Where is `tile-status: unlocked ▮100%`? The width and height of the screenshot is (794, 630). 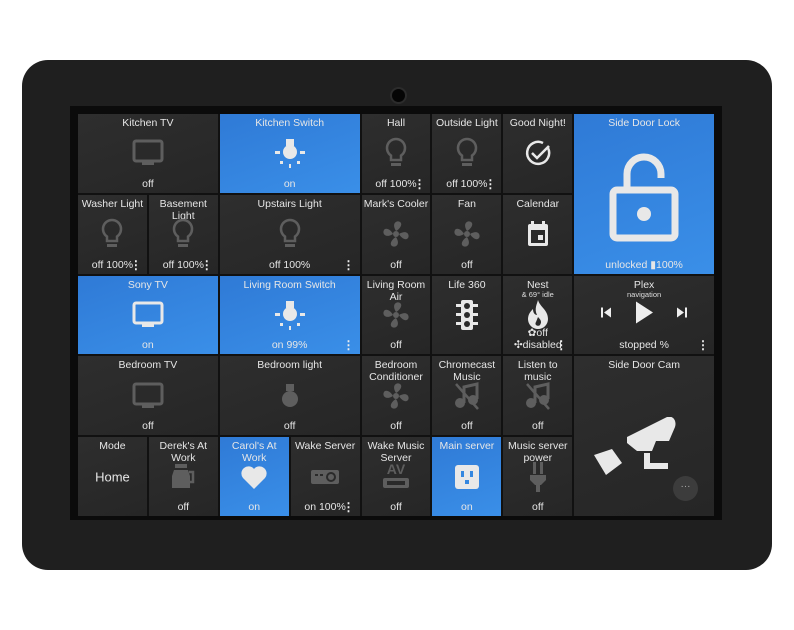
tile-status: unlocked ▮100% is located at coordinates (644, 264).